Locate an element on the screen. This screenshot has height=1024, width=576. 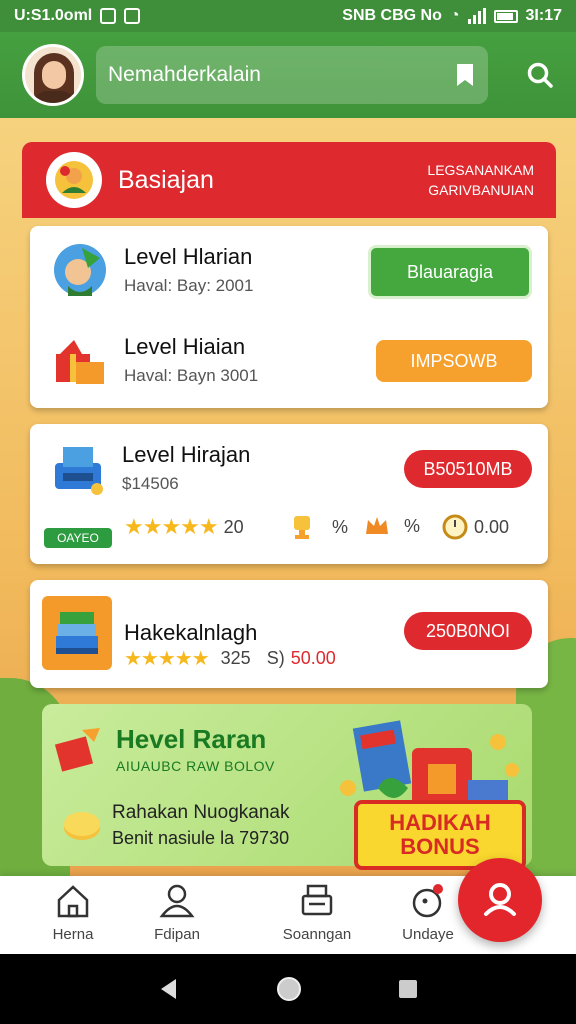
item-action-button: B50510MB is located at coordinates (468, 469).